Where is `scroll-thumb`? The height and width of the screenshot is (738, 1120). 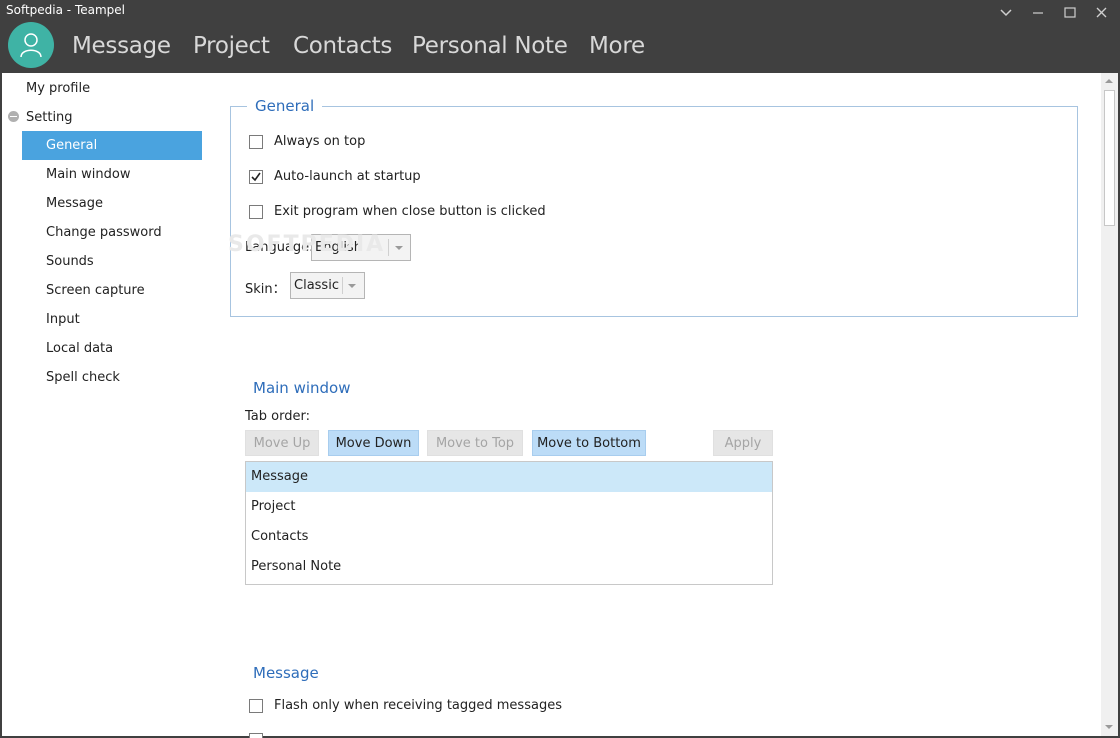
scroll-thumb is located at coordinates (1109, 158).